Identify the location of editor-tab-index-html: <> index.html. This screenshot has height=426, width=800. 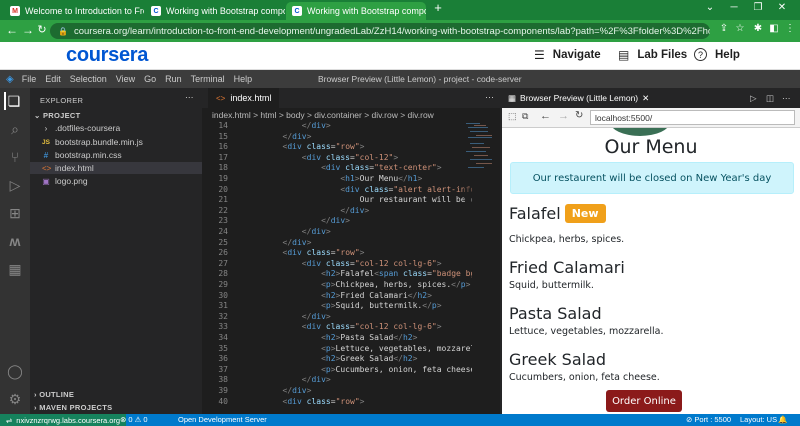
(244, 98).